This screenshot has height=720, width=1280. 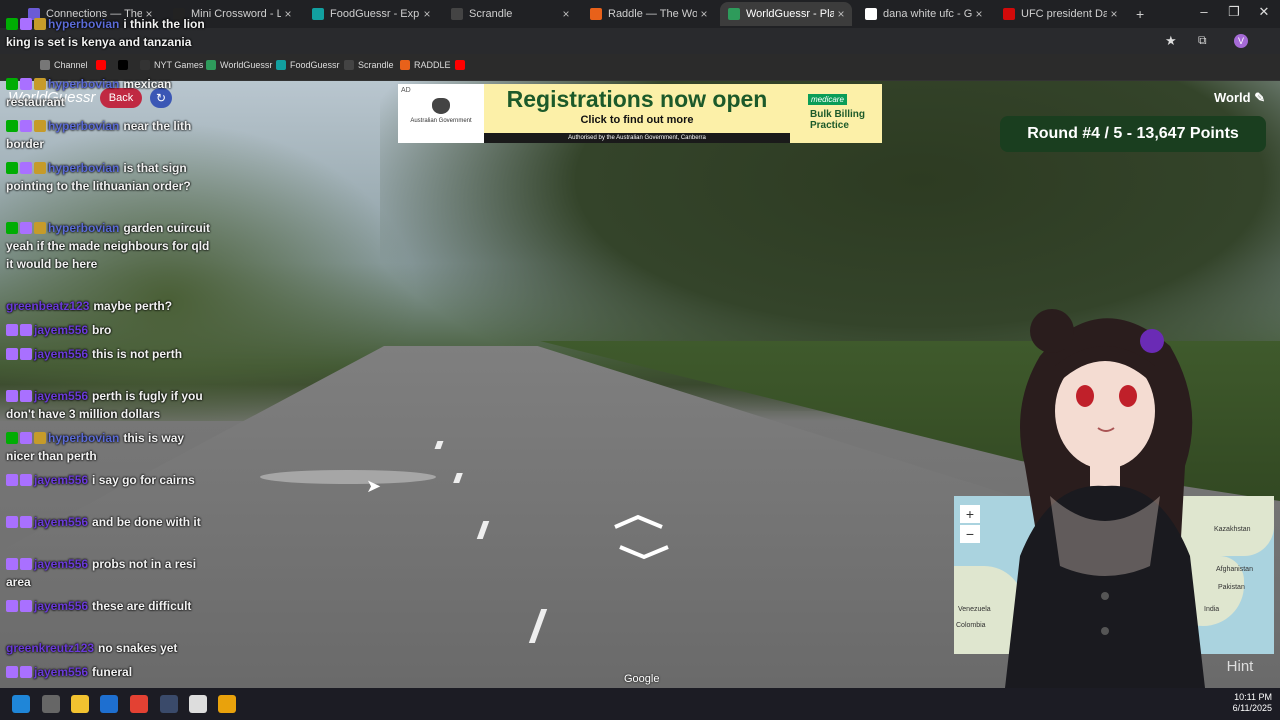 What do you see at coordinates (1204, 11) in the screenshot?
I see `minimize-icon: –` at bounding box center [1204, 11].